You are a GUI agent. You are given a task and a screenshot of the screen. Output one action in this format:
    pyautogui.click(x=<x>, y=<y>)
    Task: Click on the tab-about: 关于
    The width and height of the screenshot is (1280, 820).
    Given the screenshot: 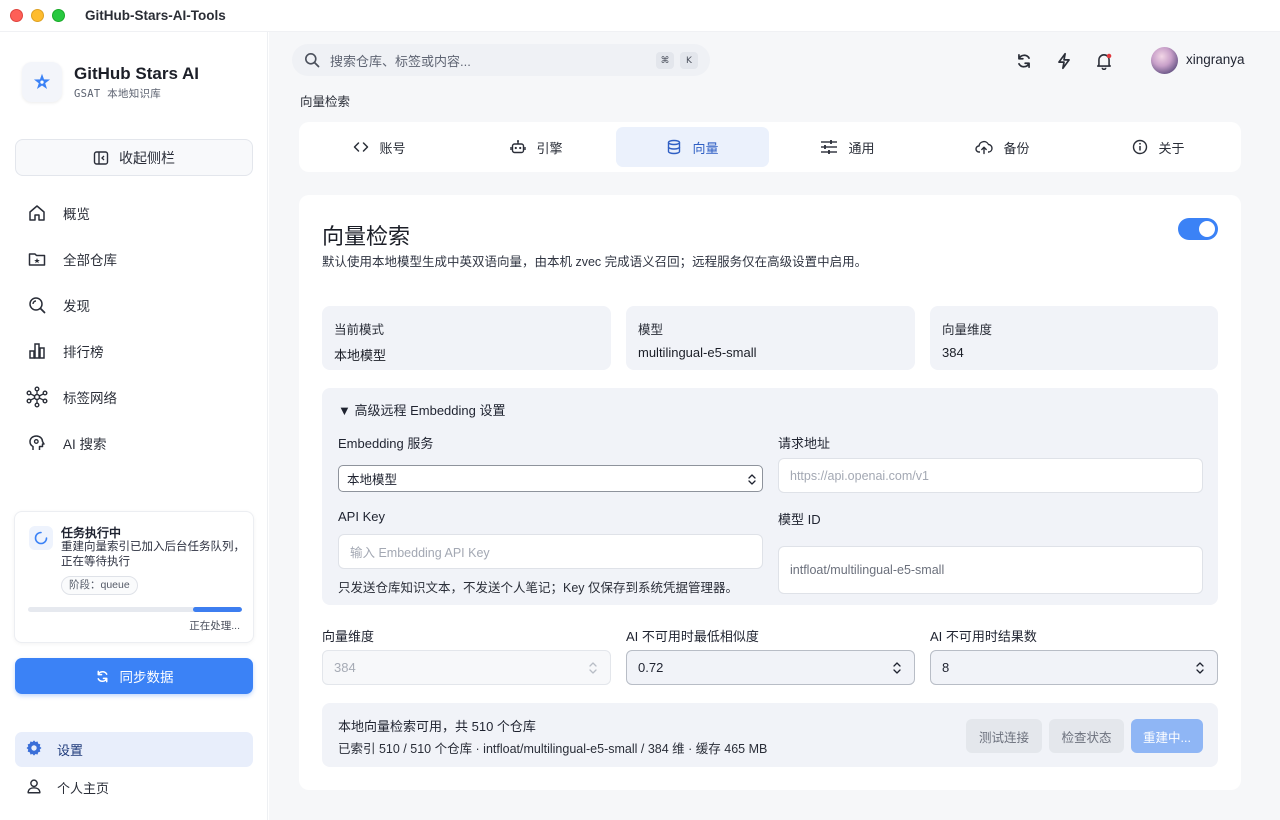 What is the action you would take?
    pyautogui.click(x=1158, y=147)
    